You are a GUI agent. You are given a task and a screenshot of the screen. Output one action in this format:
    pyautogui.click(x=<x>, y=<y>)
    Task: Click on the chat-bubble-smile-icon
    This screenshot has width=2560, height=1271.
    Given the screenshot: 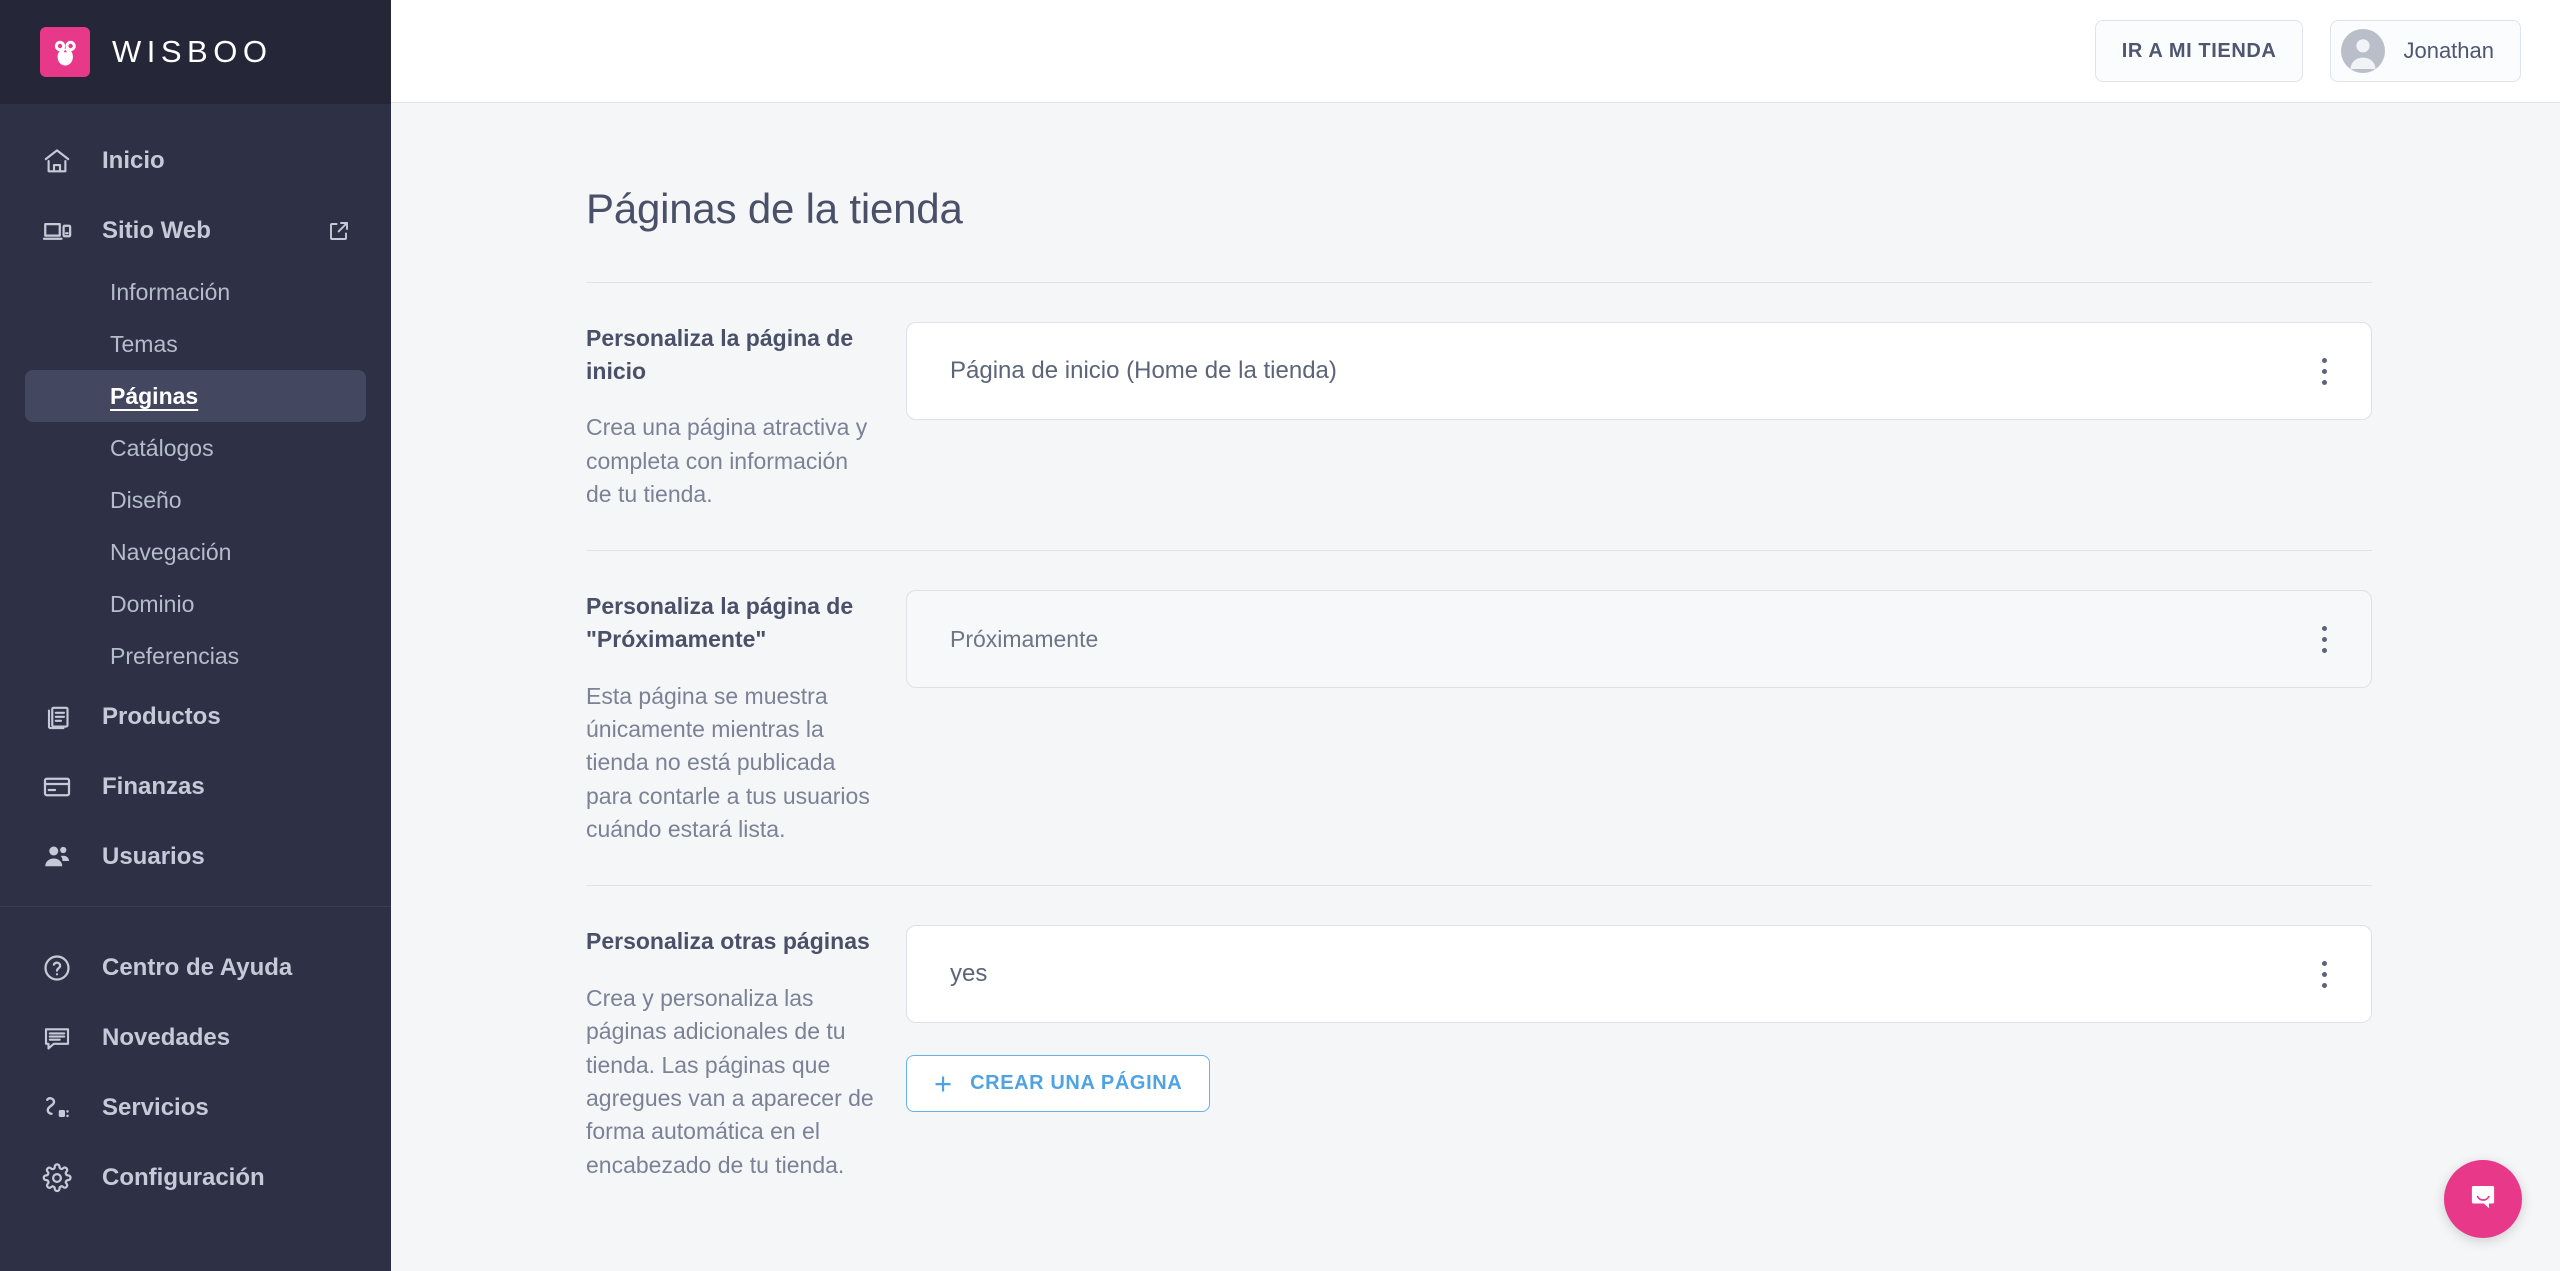 What is the action you would take?
    pyautogui.click(x=2483, y=1199)
    